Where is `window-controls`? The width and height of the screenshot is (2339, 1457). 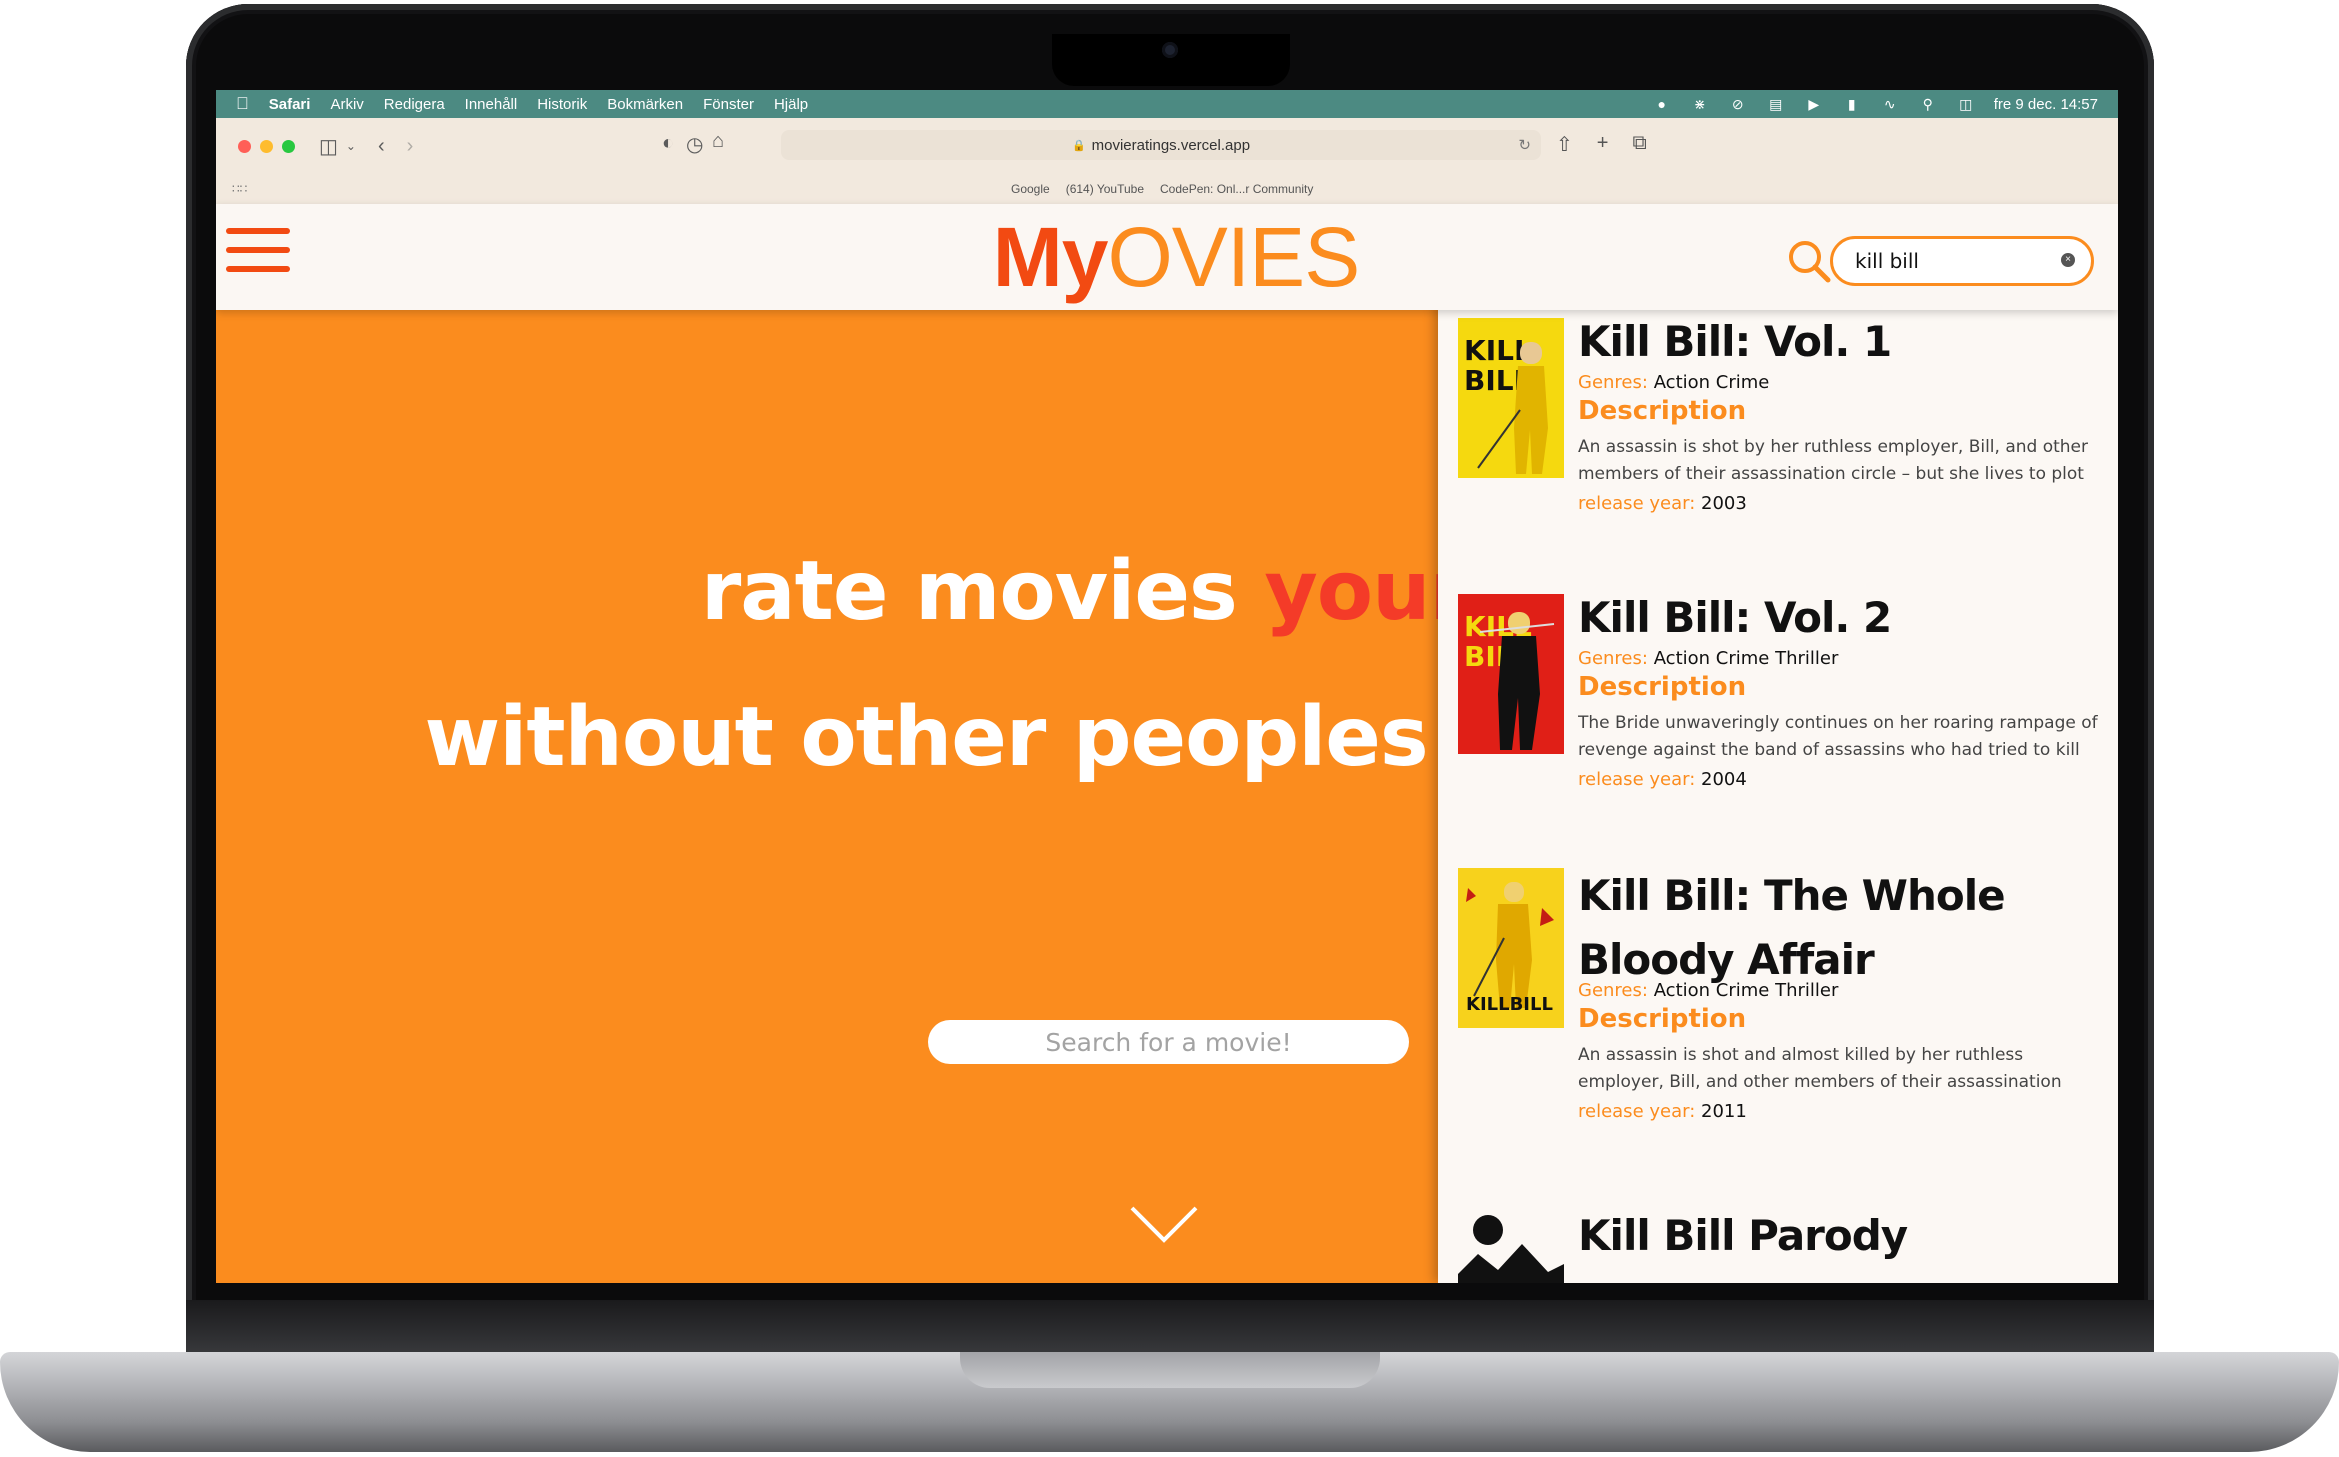
window-controls is located at coordinates (266, 146).